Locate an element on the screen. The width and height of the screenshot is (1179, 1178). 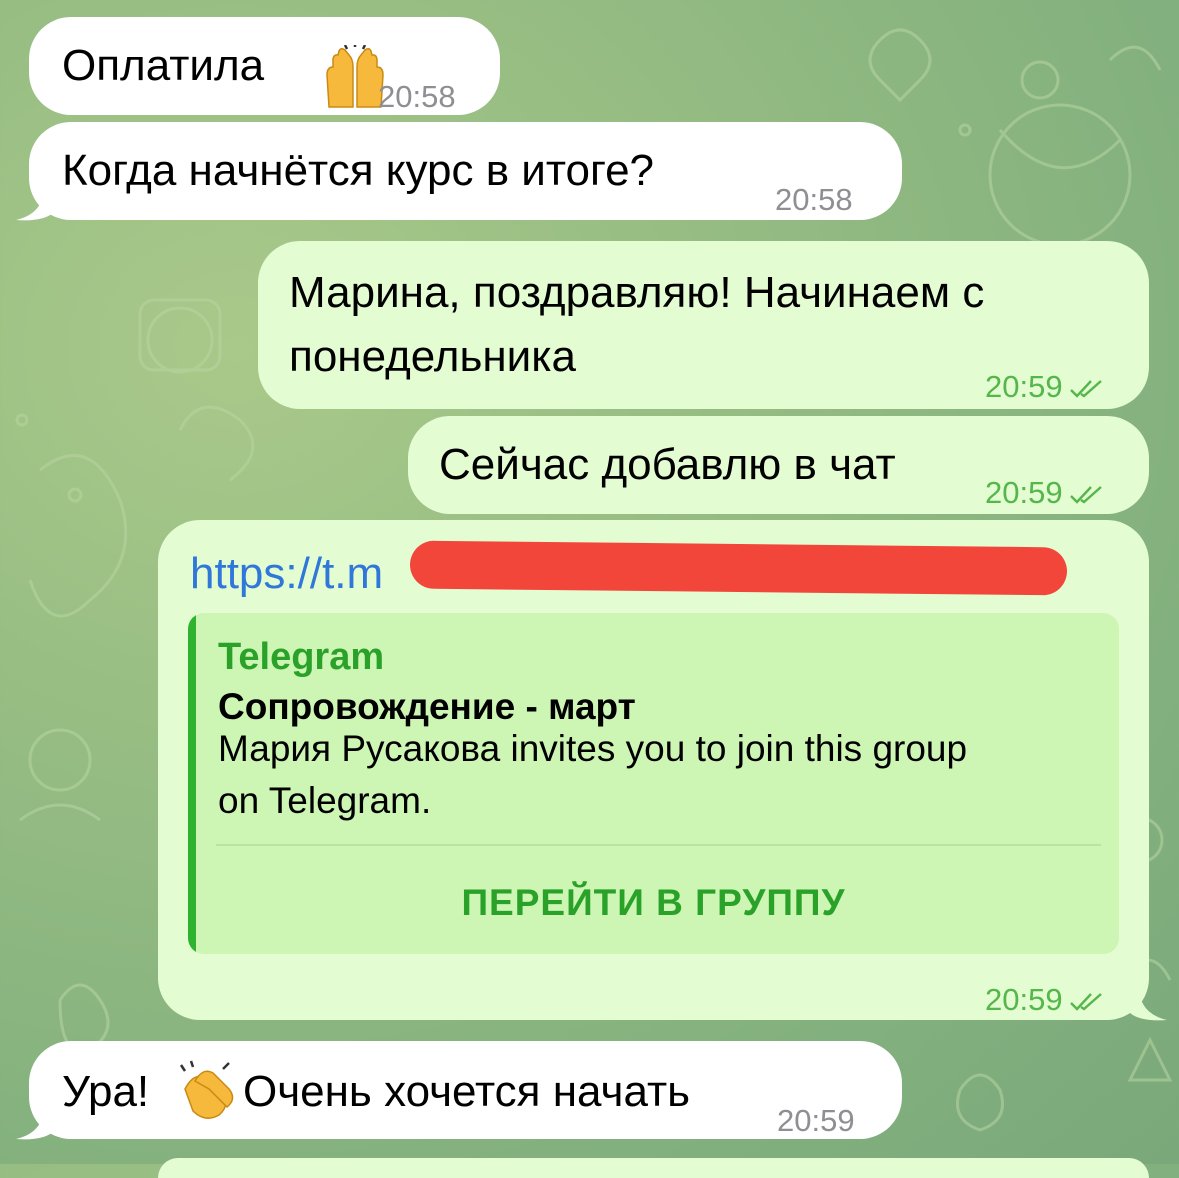
join-group-button: ПЕРЕЙТИ В ГРУППУ is located at coordinates (653, 903).